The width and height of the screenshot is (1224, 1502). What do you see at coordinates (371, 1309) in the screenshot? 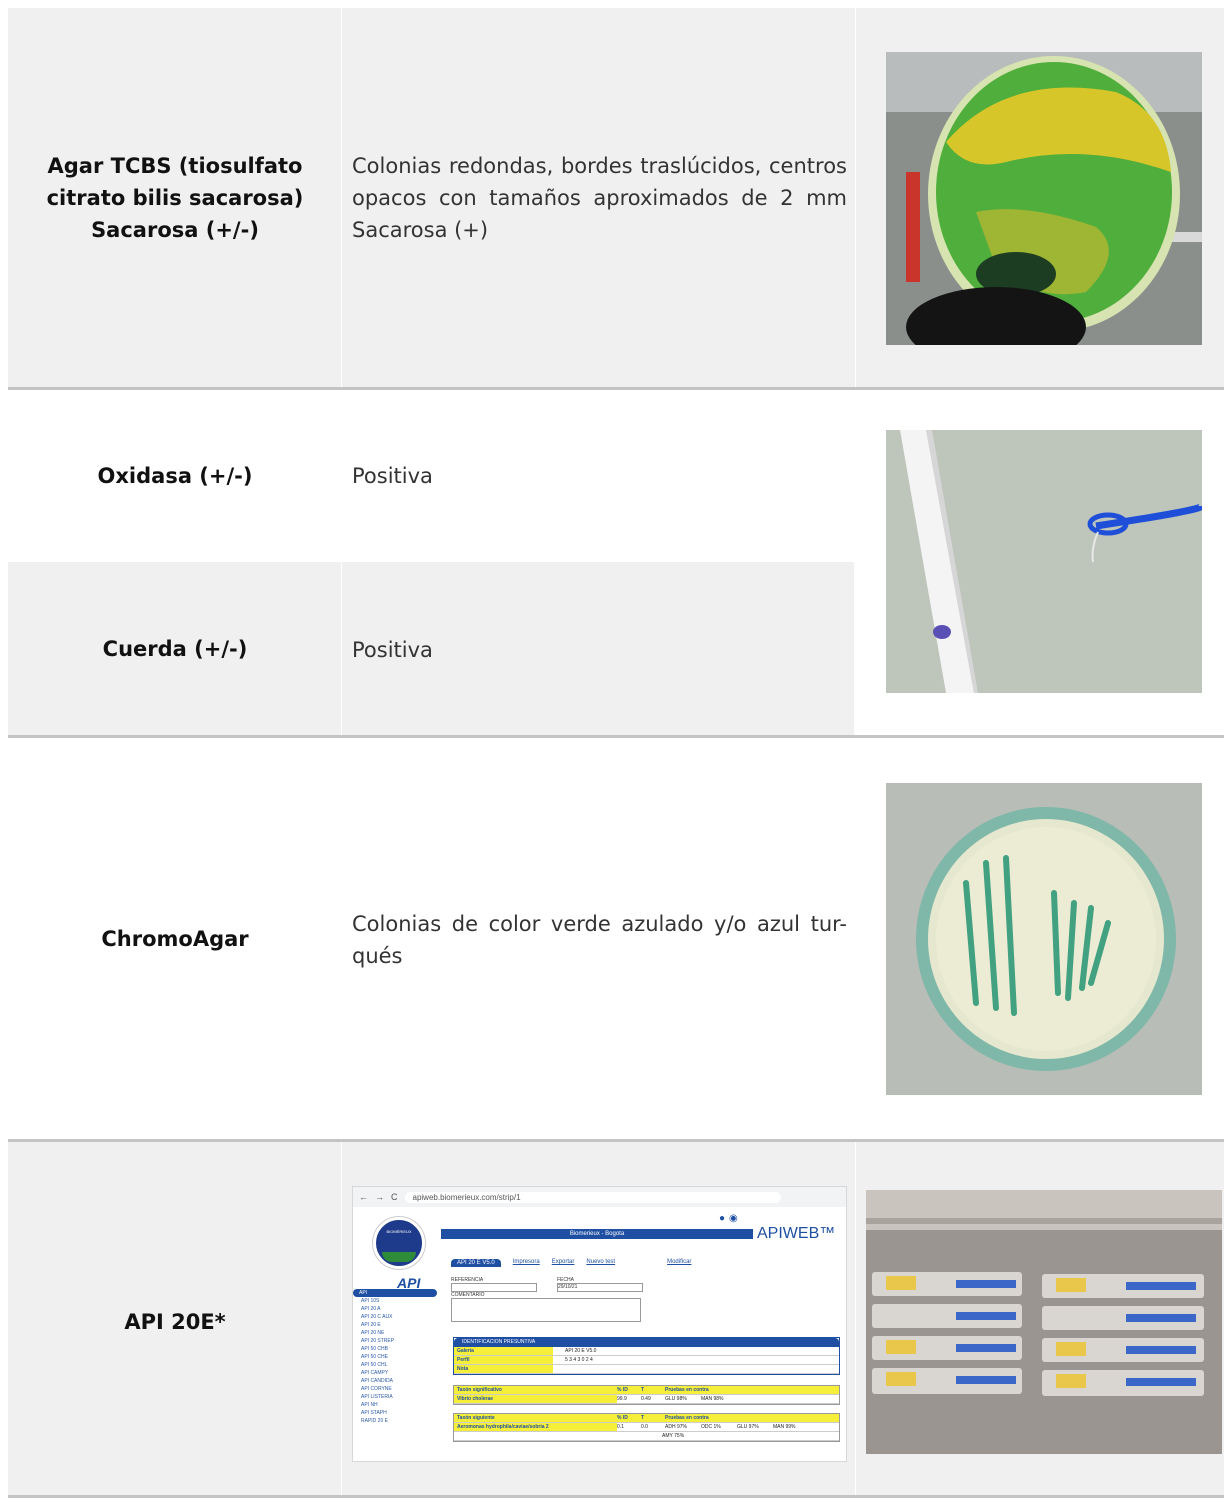
I see `sidebar-item: API 20 A` at bounding box center [371, 1309].